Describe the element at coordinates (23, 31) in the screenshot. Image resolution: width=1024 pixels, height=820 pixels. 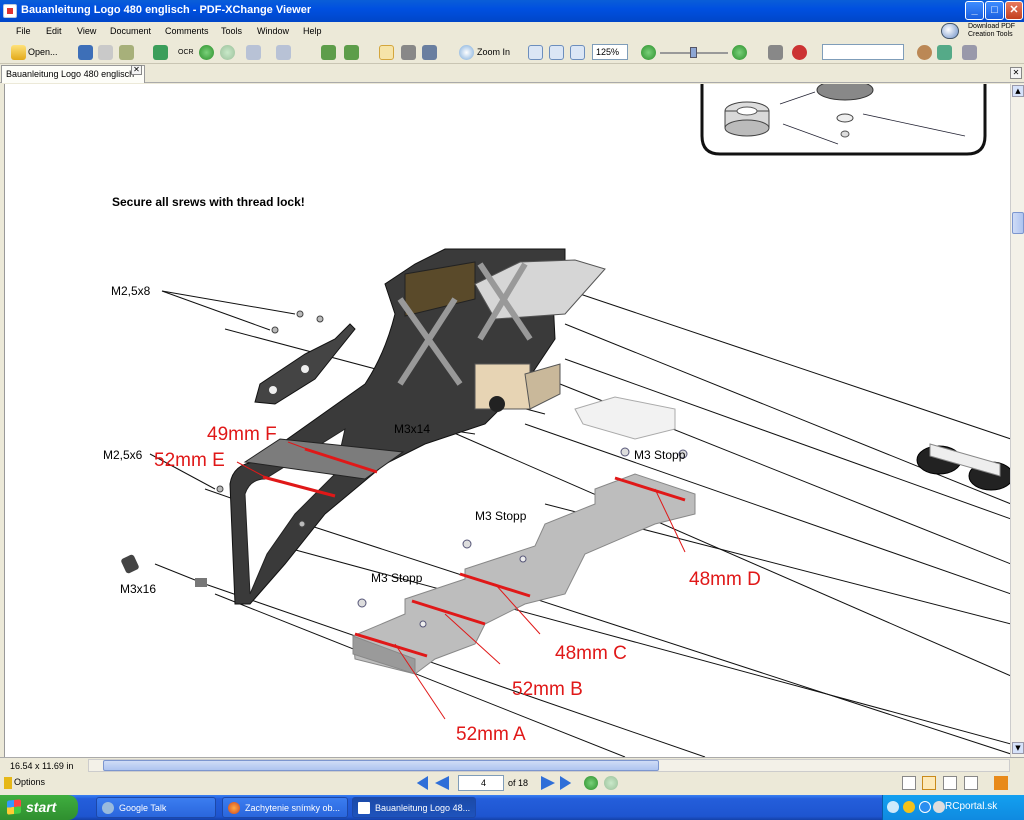
I see `menu-file: File` at that location.